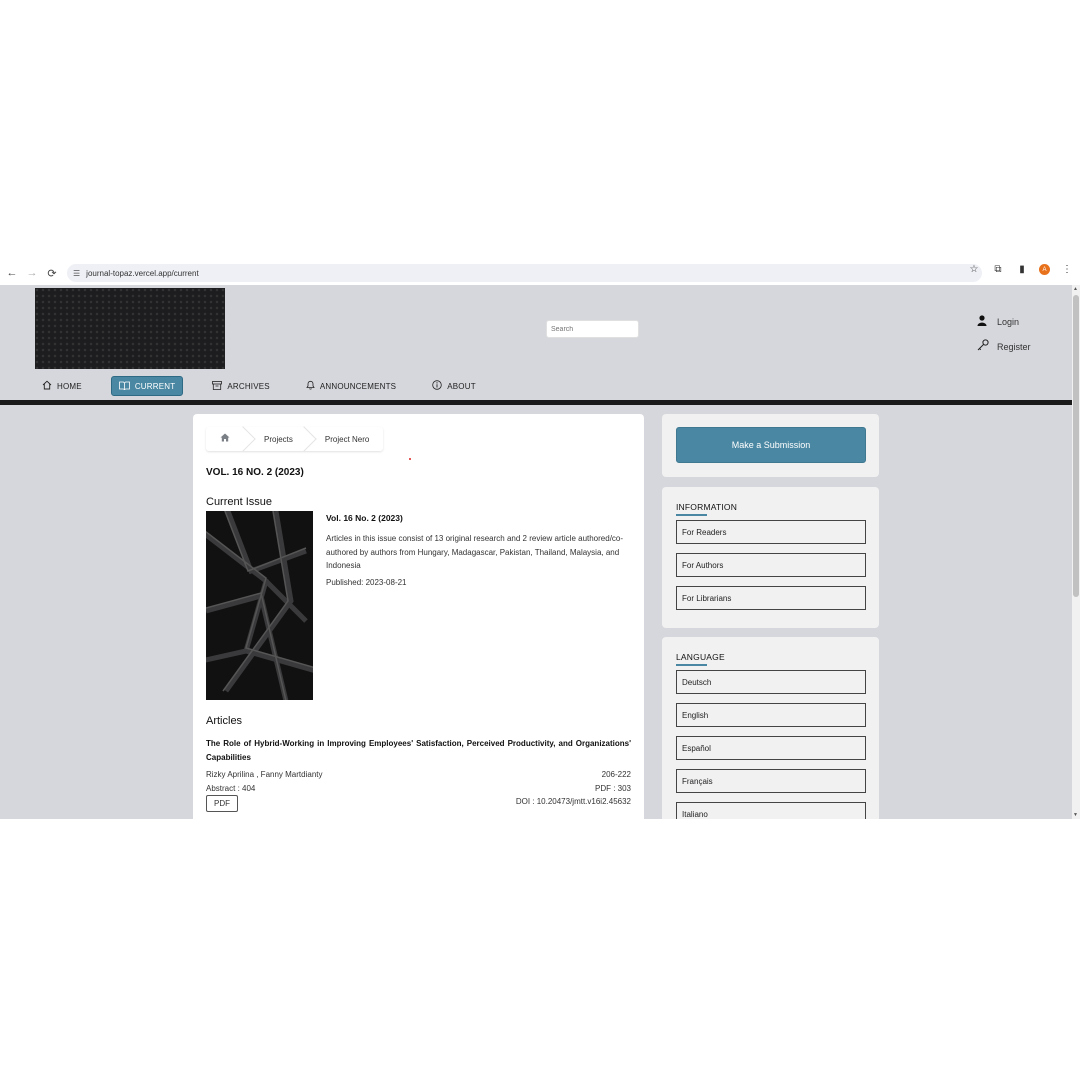 The height and width of the screenshot is (1080, 1080). I want to click on forward-arrow-icon: →, so click(32, 273).